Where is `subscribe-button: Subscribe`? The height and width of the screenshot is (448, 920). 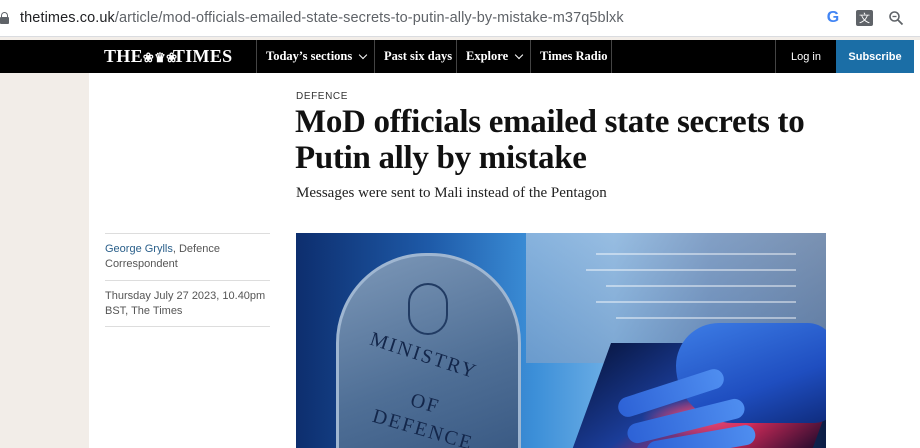 subscribe-button: Subscribe is located at coordinates (875, 56).